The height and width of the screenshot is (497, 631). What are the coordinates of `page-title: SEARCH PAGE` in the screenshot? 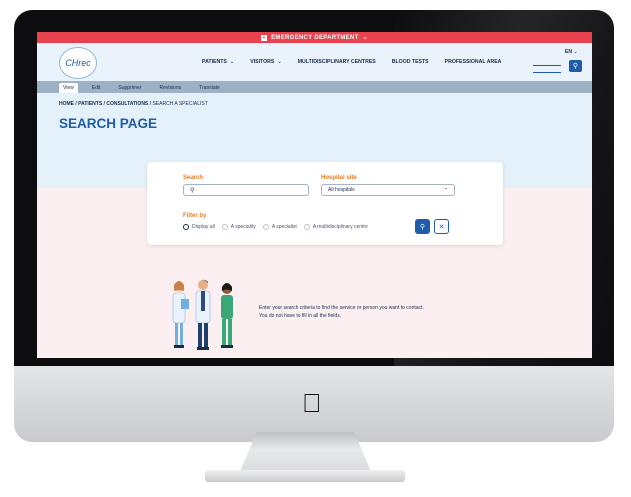 It's located at (108, 123).